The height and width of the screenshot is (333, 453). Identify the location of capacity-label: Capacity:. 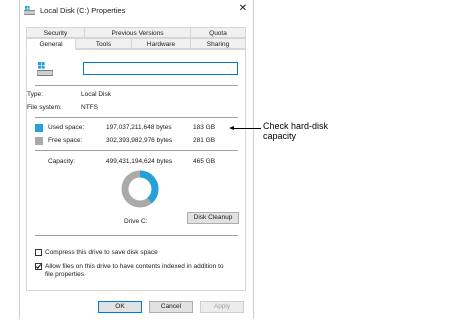
(62, 161).